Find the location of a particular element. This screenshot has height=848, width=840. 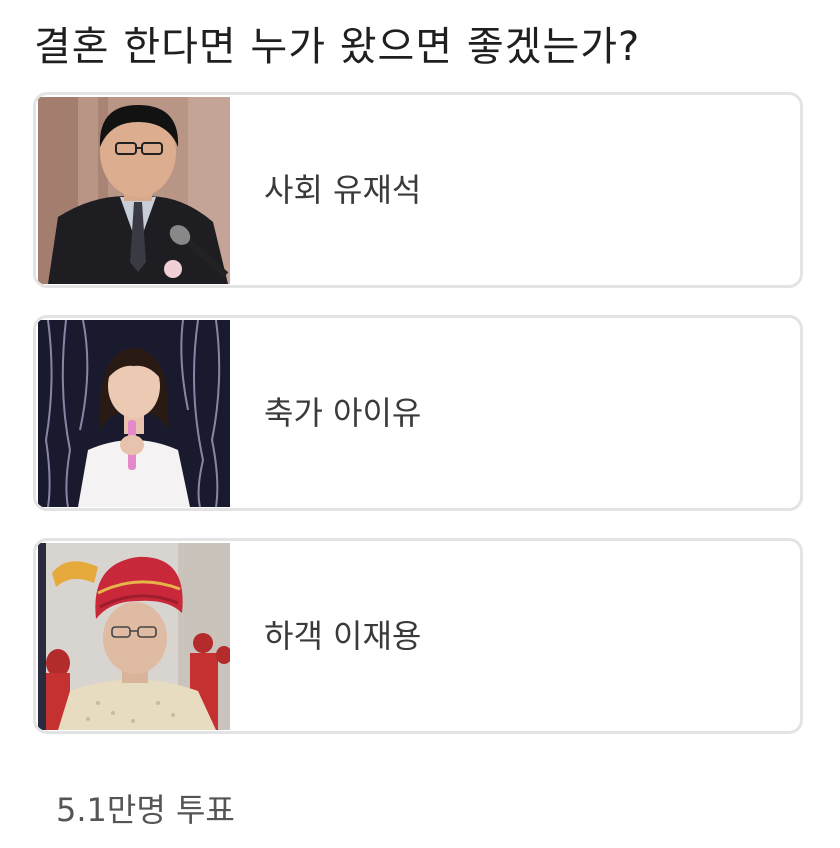

option-2-label: 축가 아이유 is located at coordinates (343, 413).